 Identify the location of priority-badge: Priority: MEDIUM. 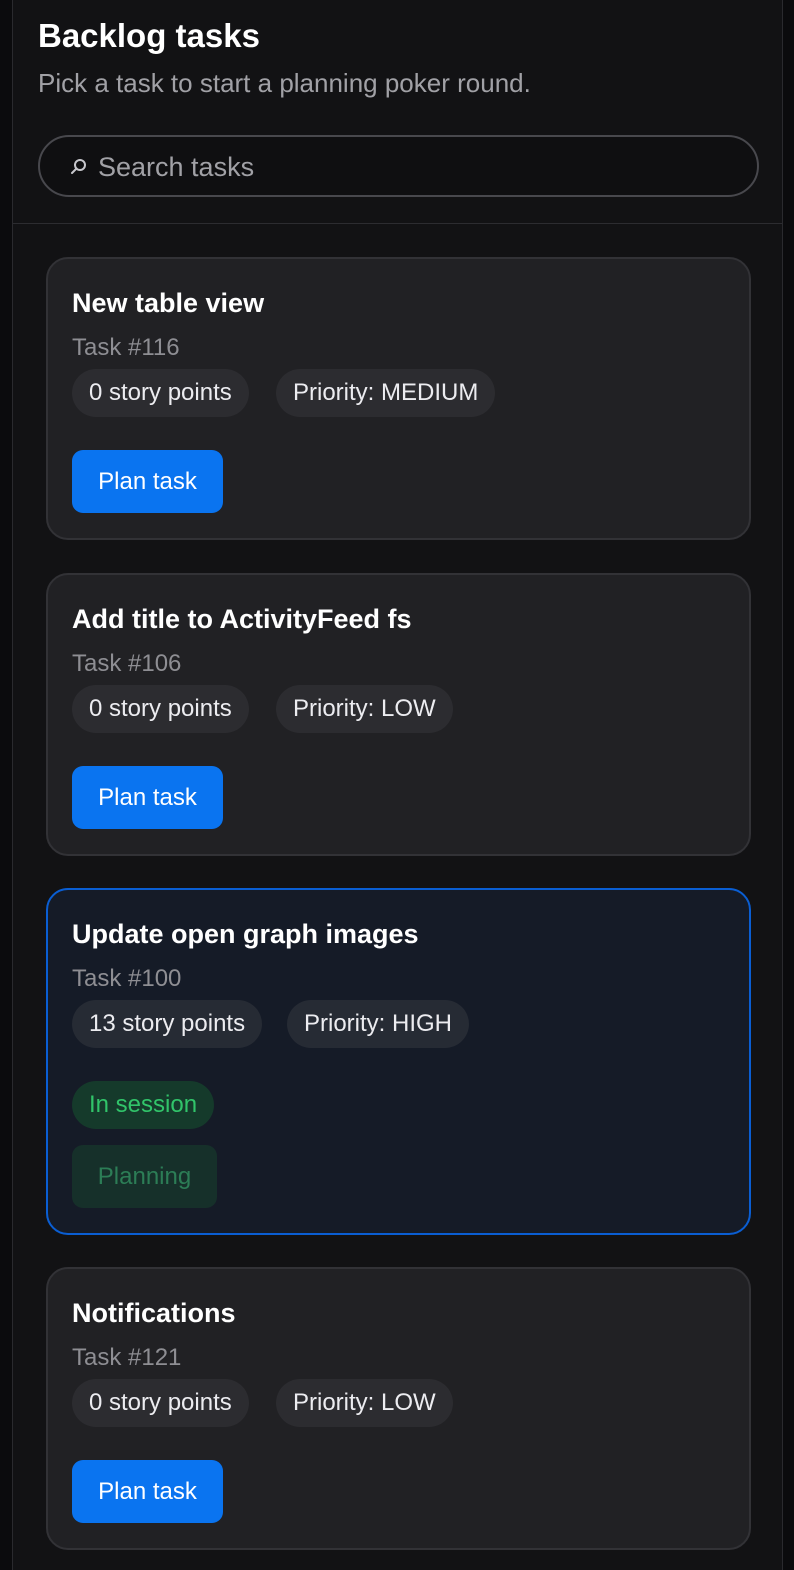
(386, 393).